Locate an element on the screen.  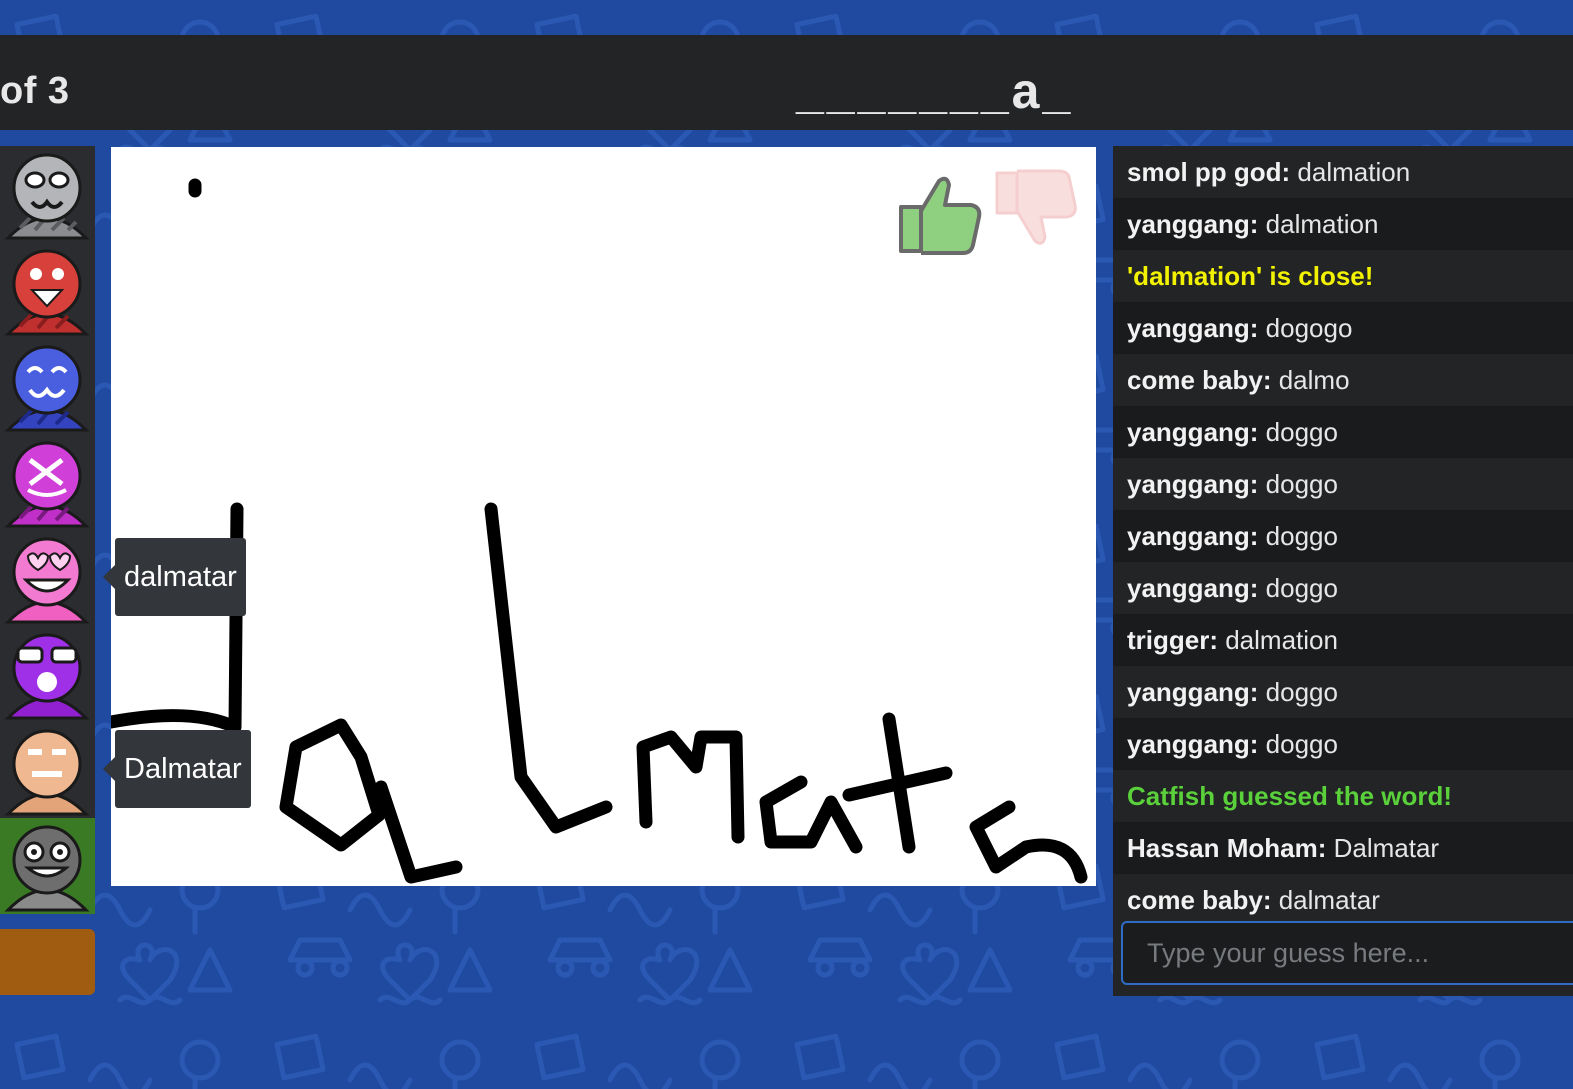
gray-grin-avatar-icon is located at coordinates (47, 868).